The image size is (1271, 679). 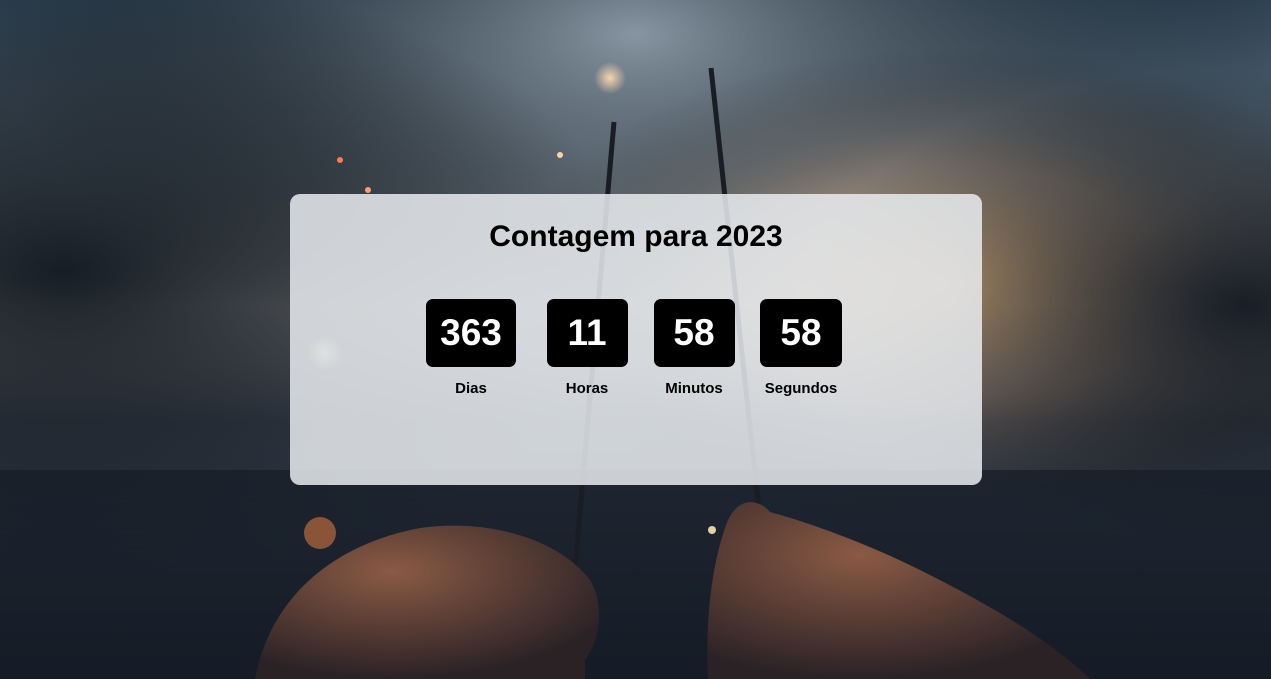 I want to click on hours-value: 11, so click(x=587, y=332).